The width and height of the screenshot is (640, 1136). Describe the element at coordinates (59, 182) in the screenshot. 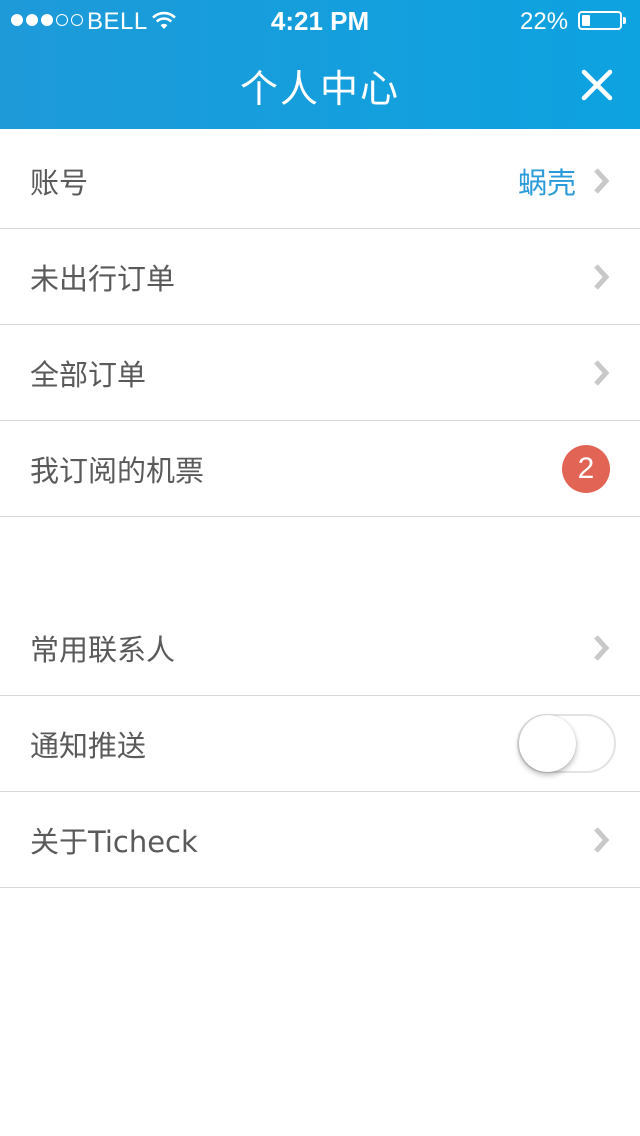

I see `menu-item-label: 账号` at that location.